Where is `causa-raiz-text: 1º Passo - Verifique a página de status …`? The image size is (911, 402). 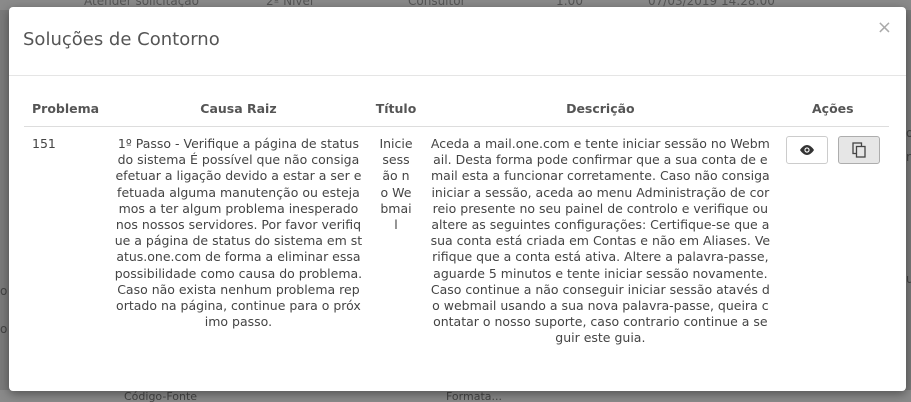
causa-raiz-text: 1º Passo - Verifique a página de status … is located at coordinates (238, 233).